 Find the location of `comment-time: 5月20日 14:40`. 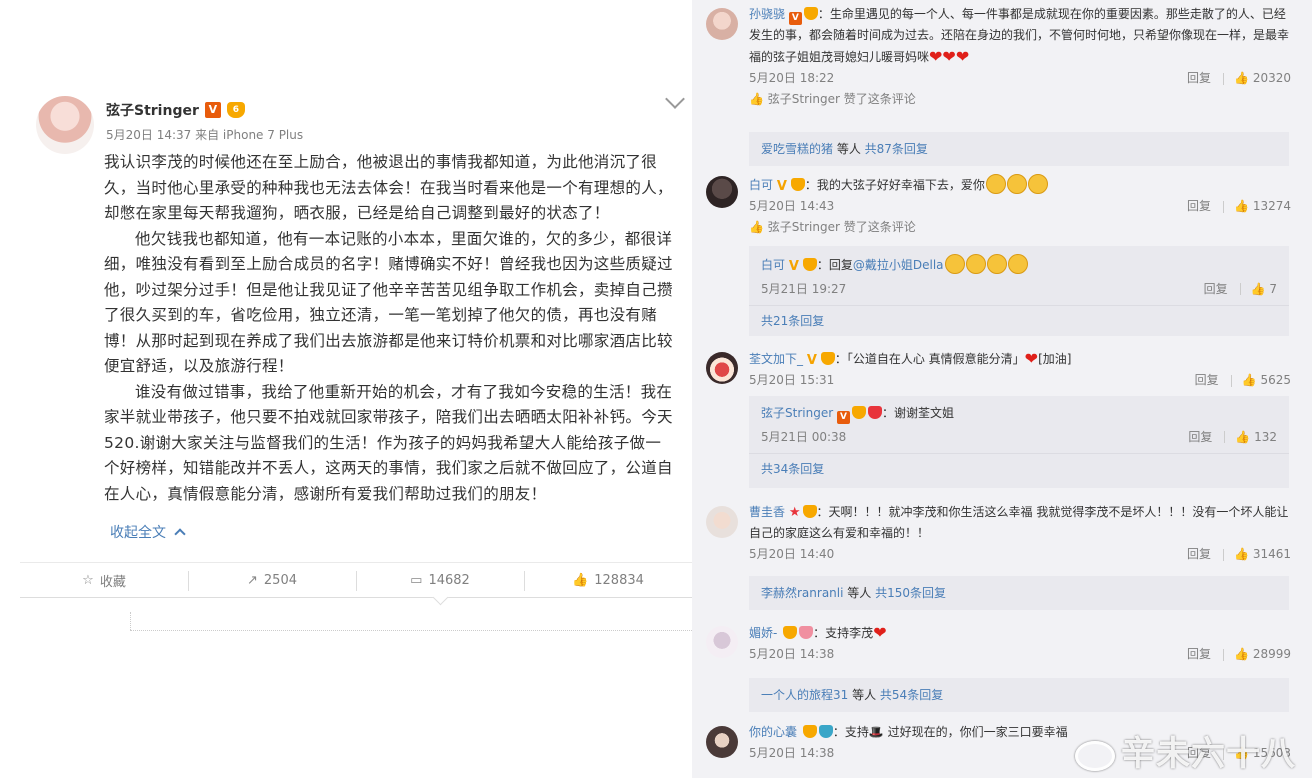

comment-time: 5月20日 14:40 is located at coordinates (792, 554).